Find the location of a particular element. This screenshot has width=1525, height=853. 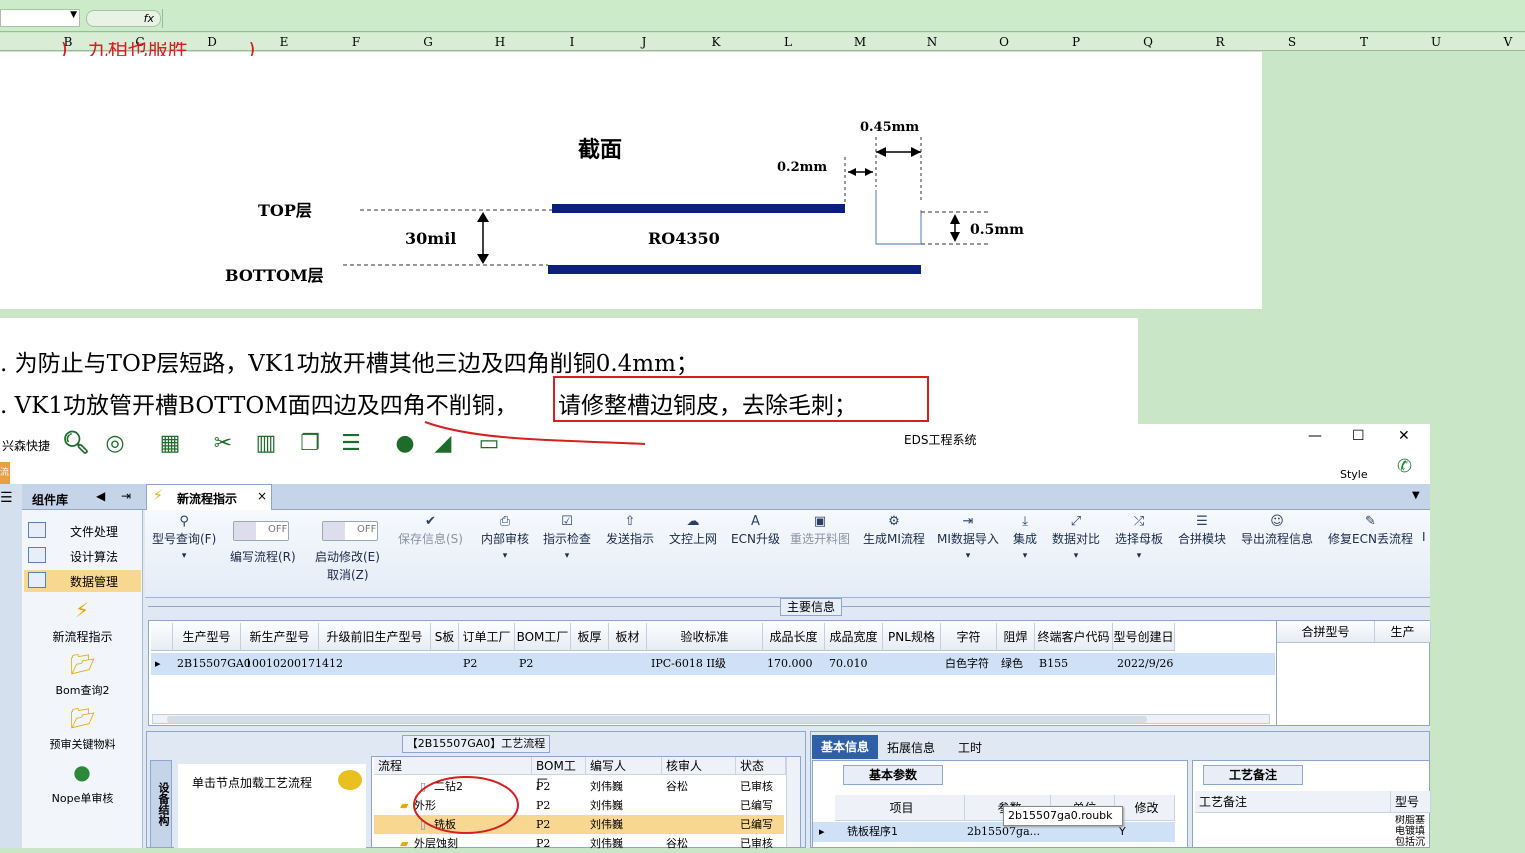

tool-label: 新流程指示 is located at coordinates (82, 636).